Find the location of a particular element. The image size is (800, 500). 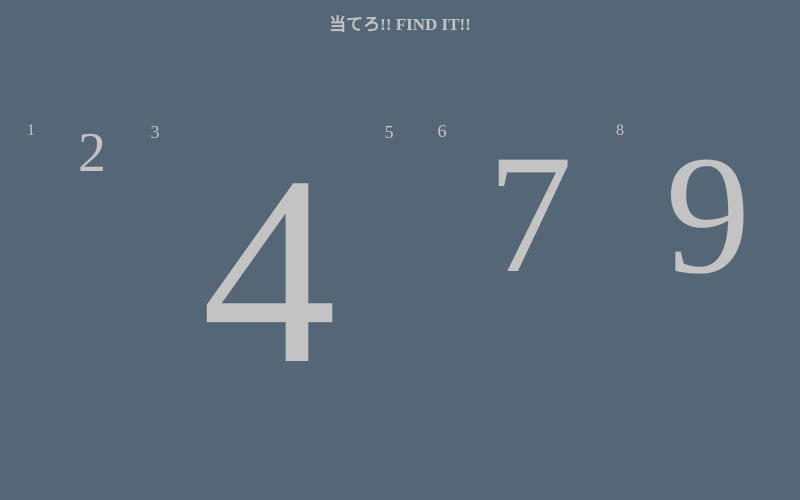

game-title: 当てろ!! FIND IT!! is located at coordinates (400, 24).